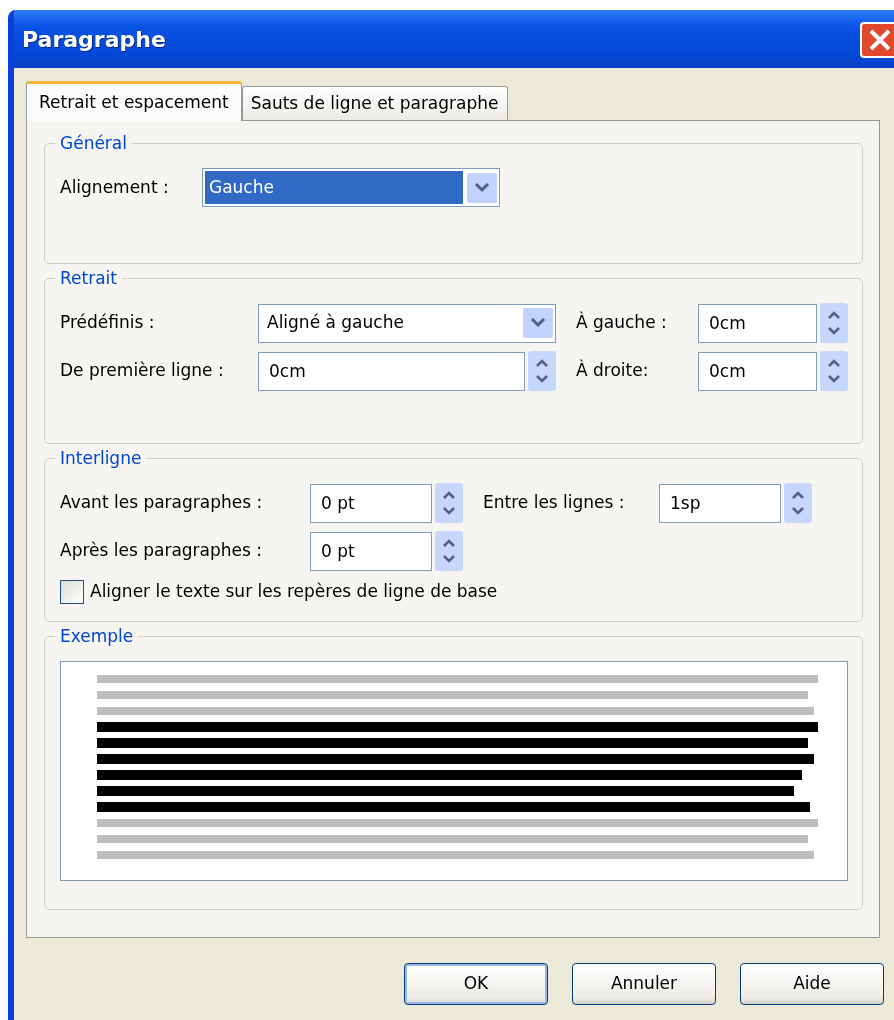 This screenshot has height=1020, width=894. Describe the element at coordinates (115, 187) in the screenshot. I see `field-label: Alignement :` at that location.